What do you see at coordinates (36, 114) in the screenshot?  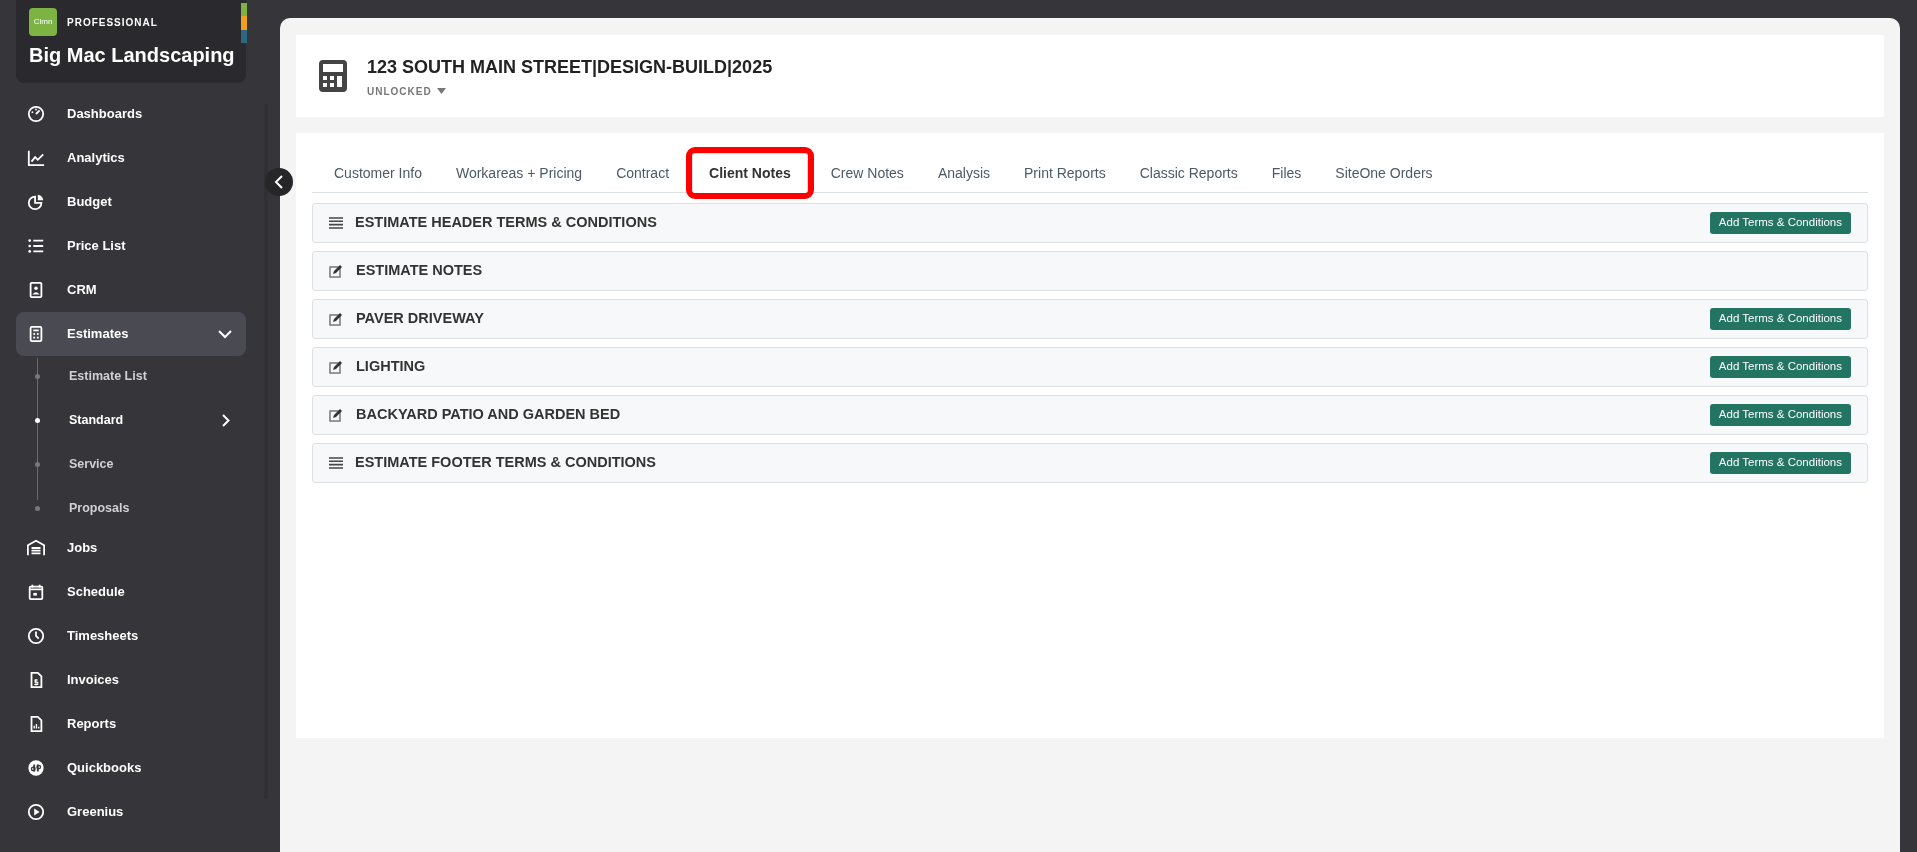 I see `gauge-icon` at bounding box center [36, 114].